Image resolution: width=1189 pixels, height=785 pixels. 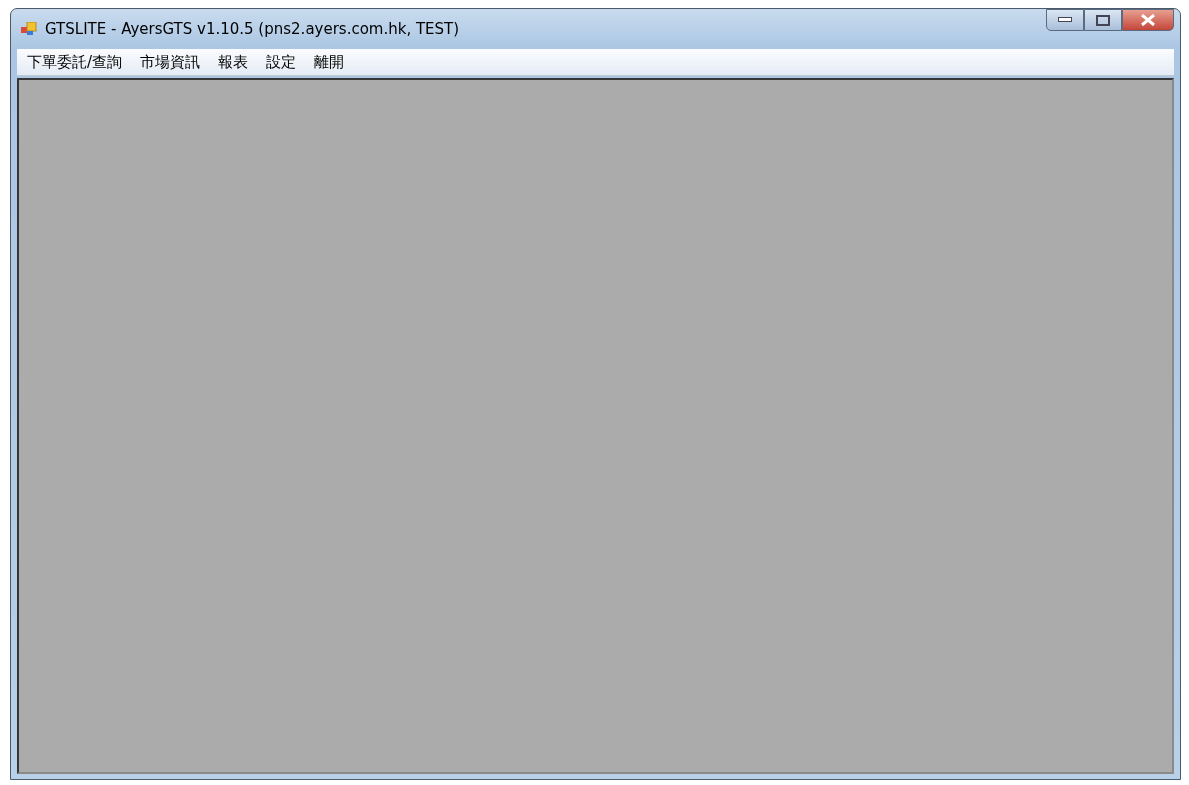 I want to click on menu-item: 下單委託/查詢, so click(x=75, y=62).